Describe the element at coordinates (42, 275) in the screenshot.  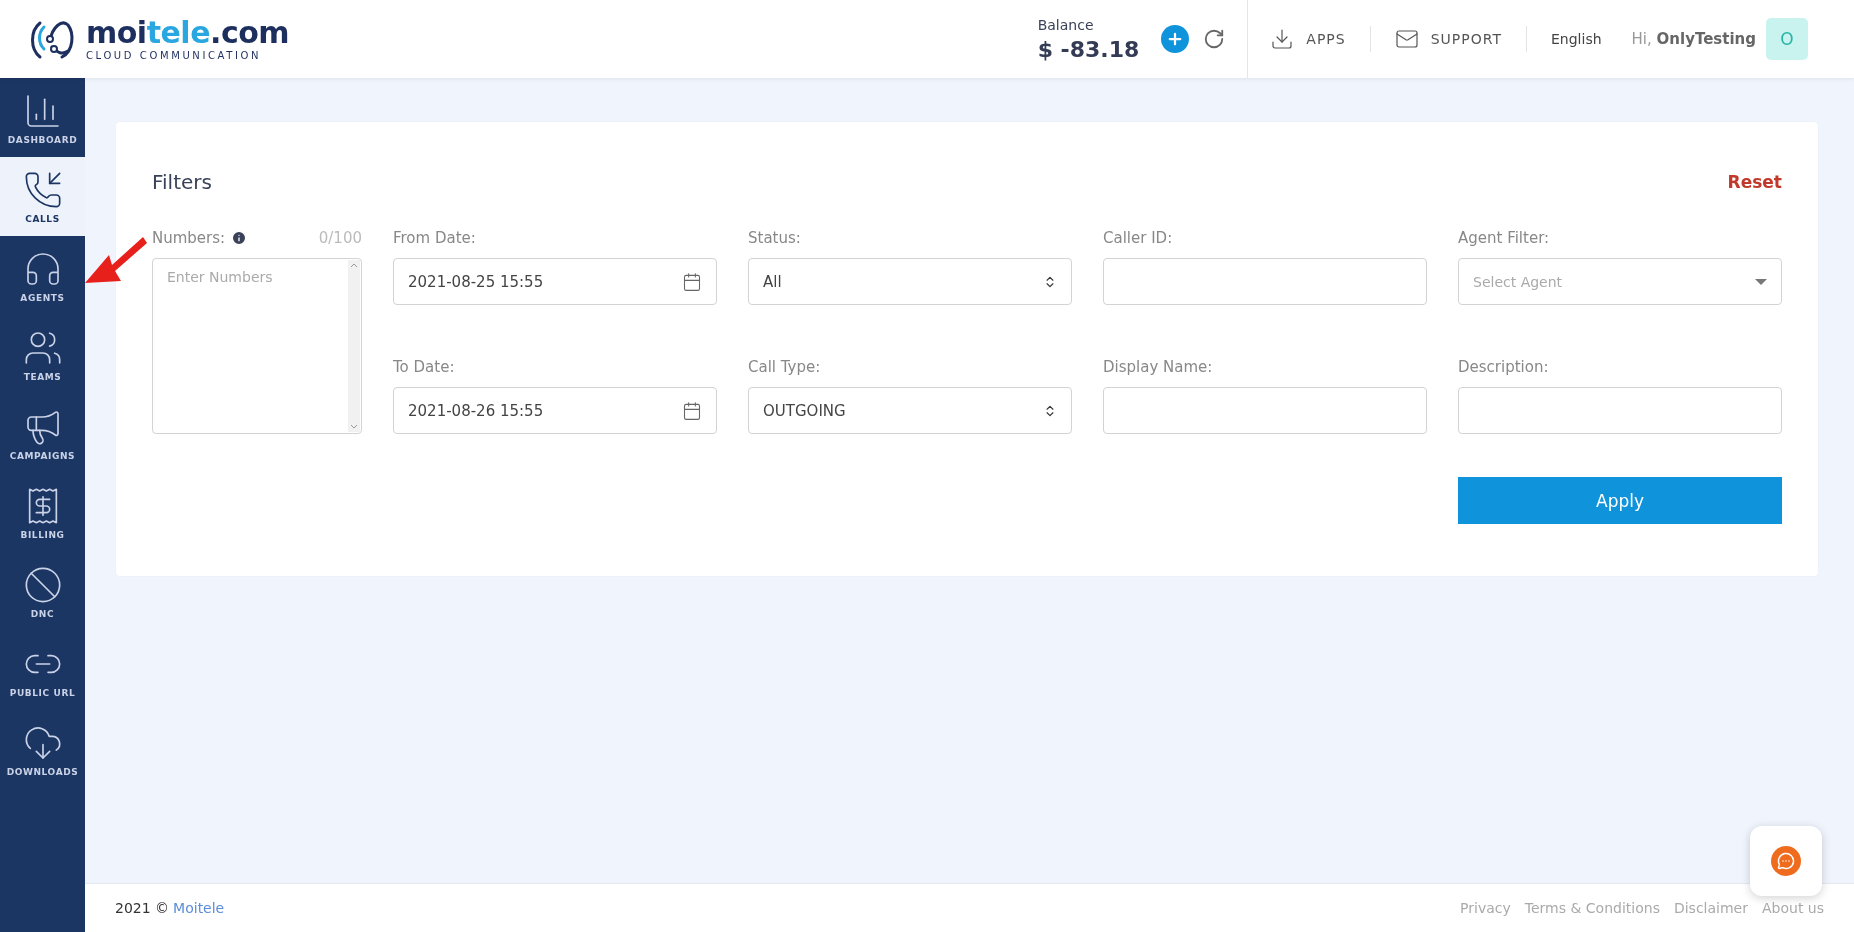
I see `sidebar-item: AGENTS` at that location.